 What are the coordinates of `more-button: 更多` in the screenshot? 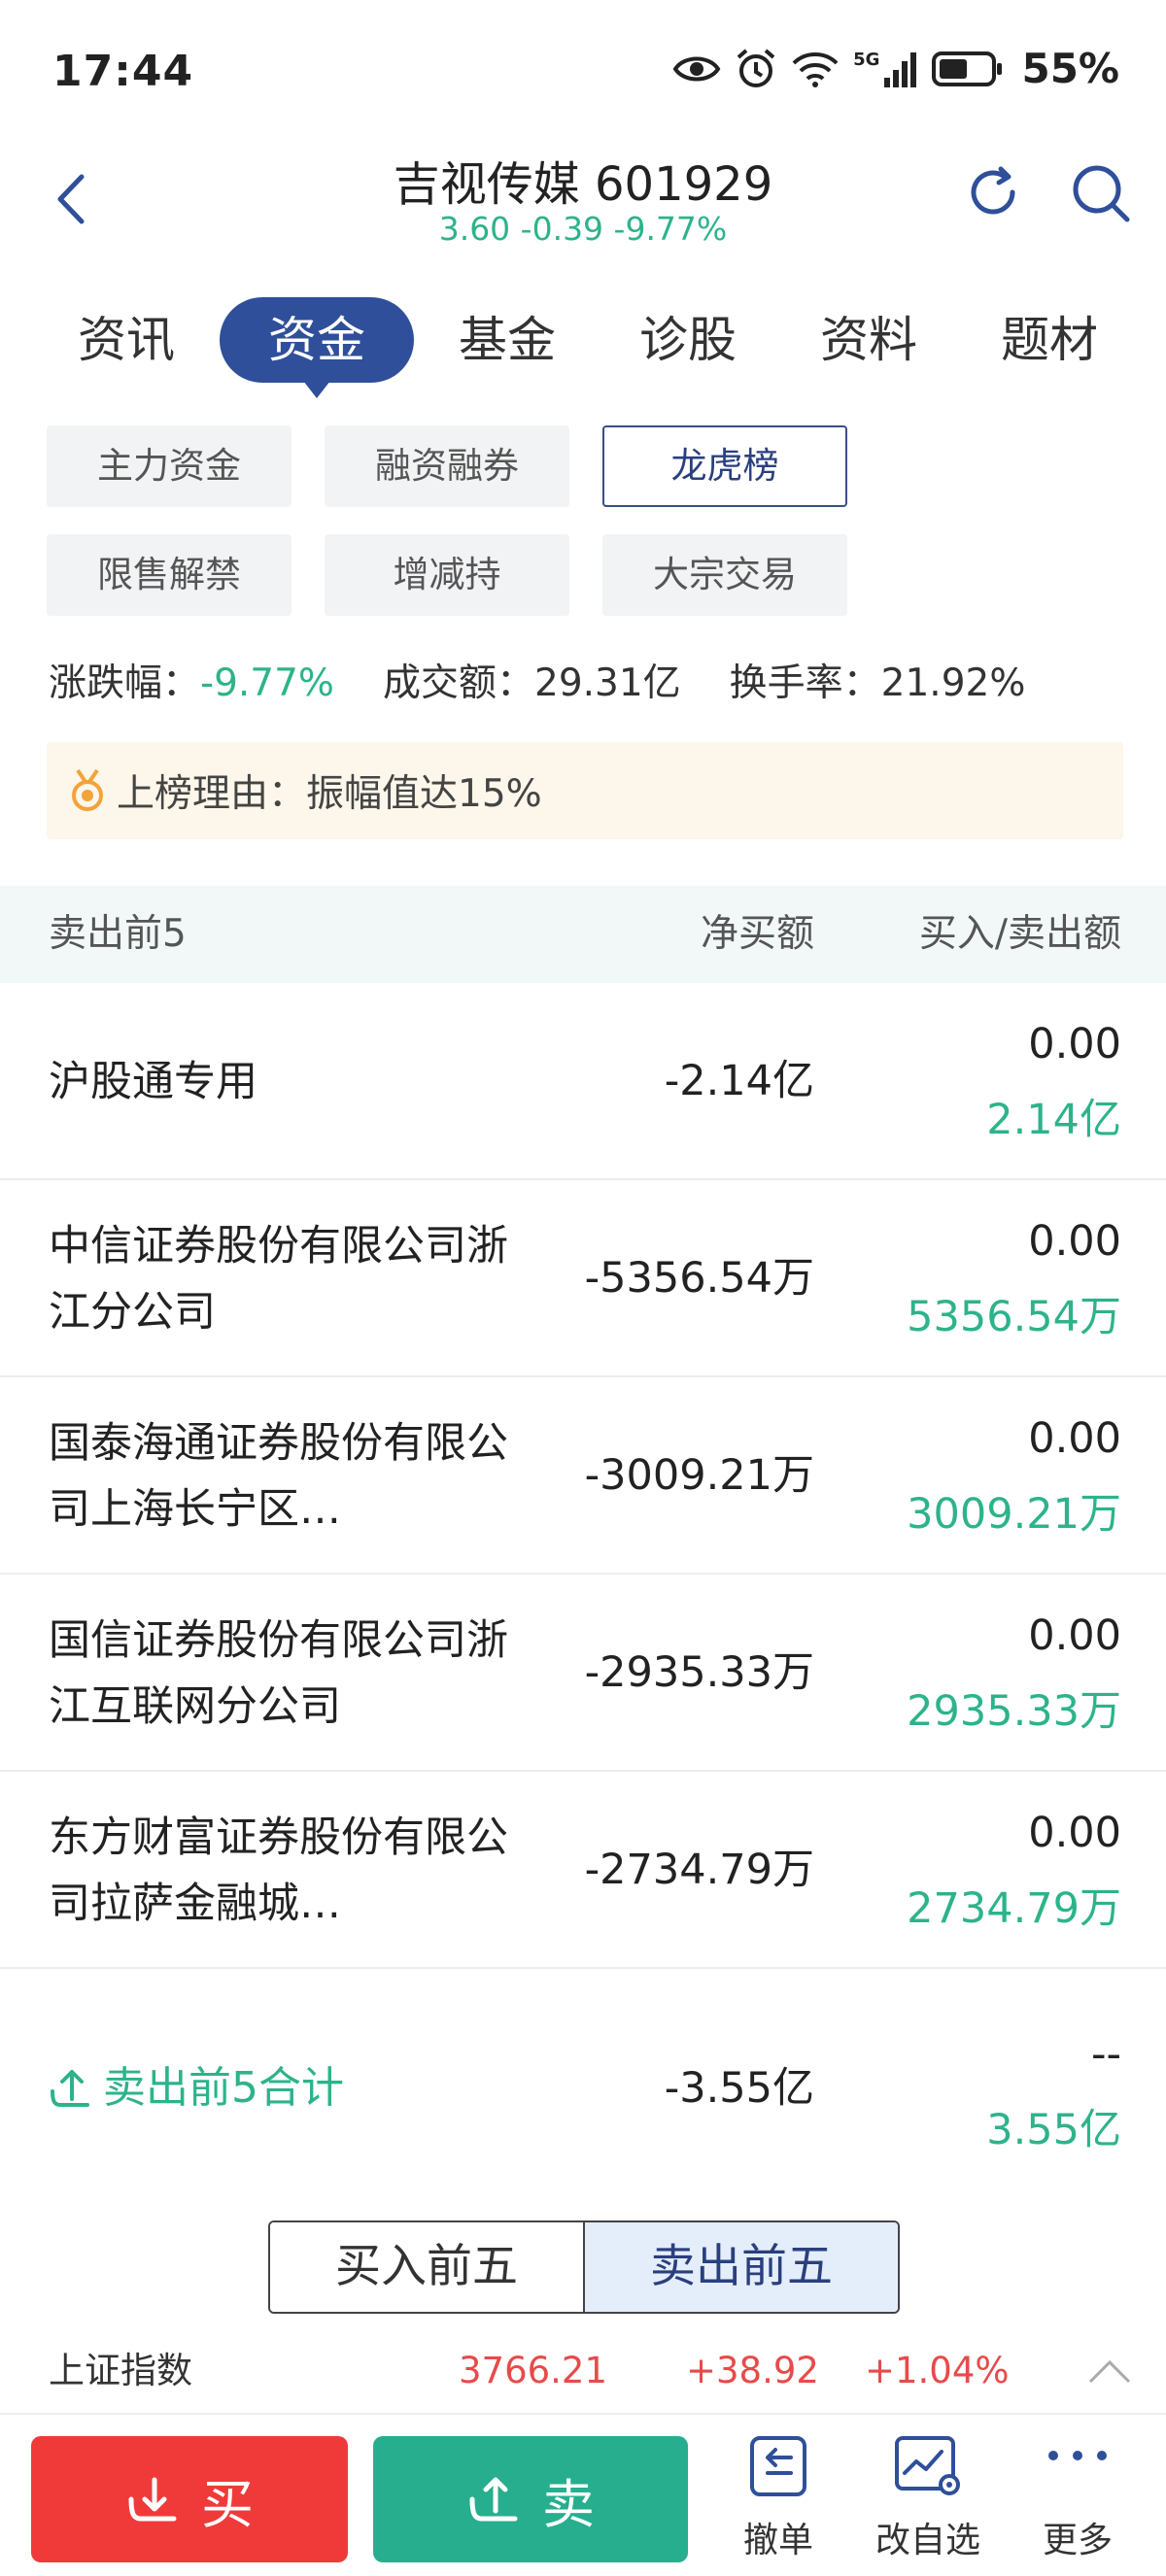 It's located at (1077, 2502).